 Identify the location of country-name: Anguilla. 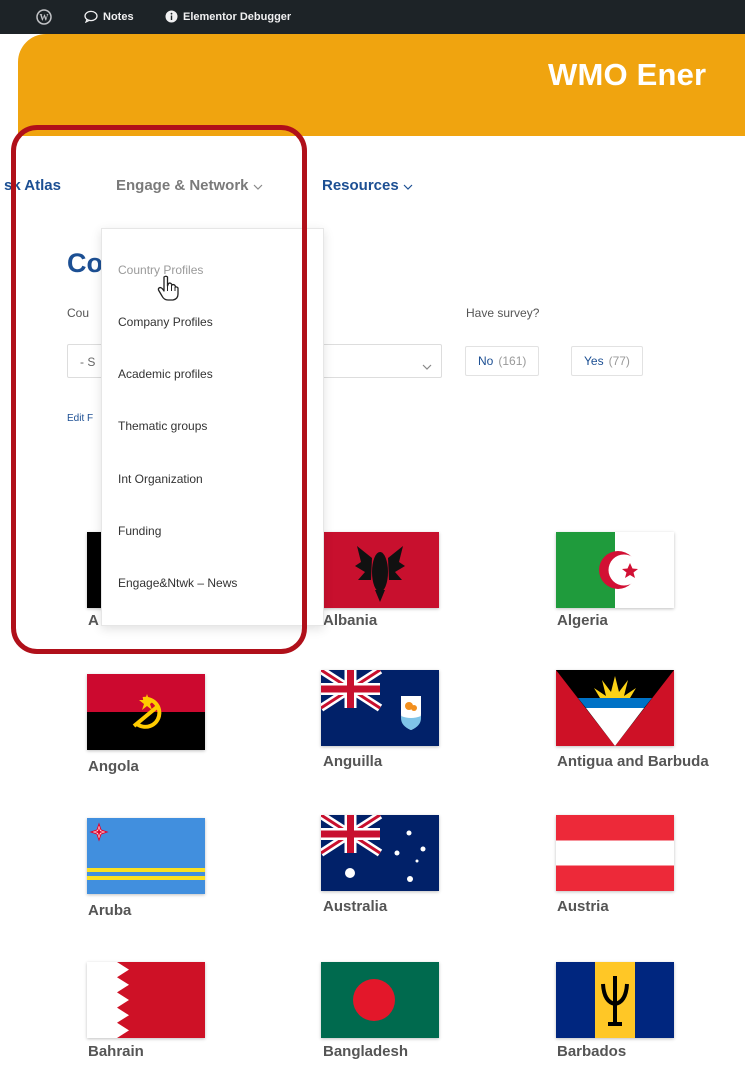
(352, 761).